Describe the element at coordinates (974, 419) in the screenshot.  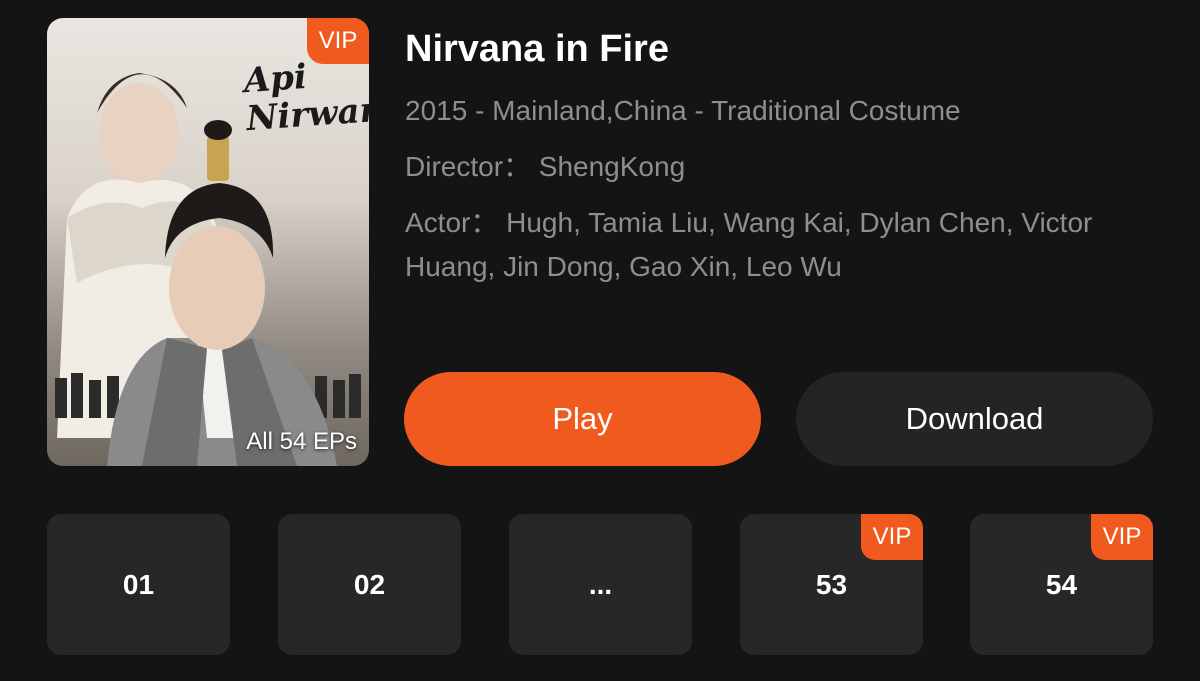
I see `download-button: Download` at that location.